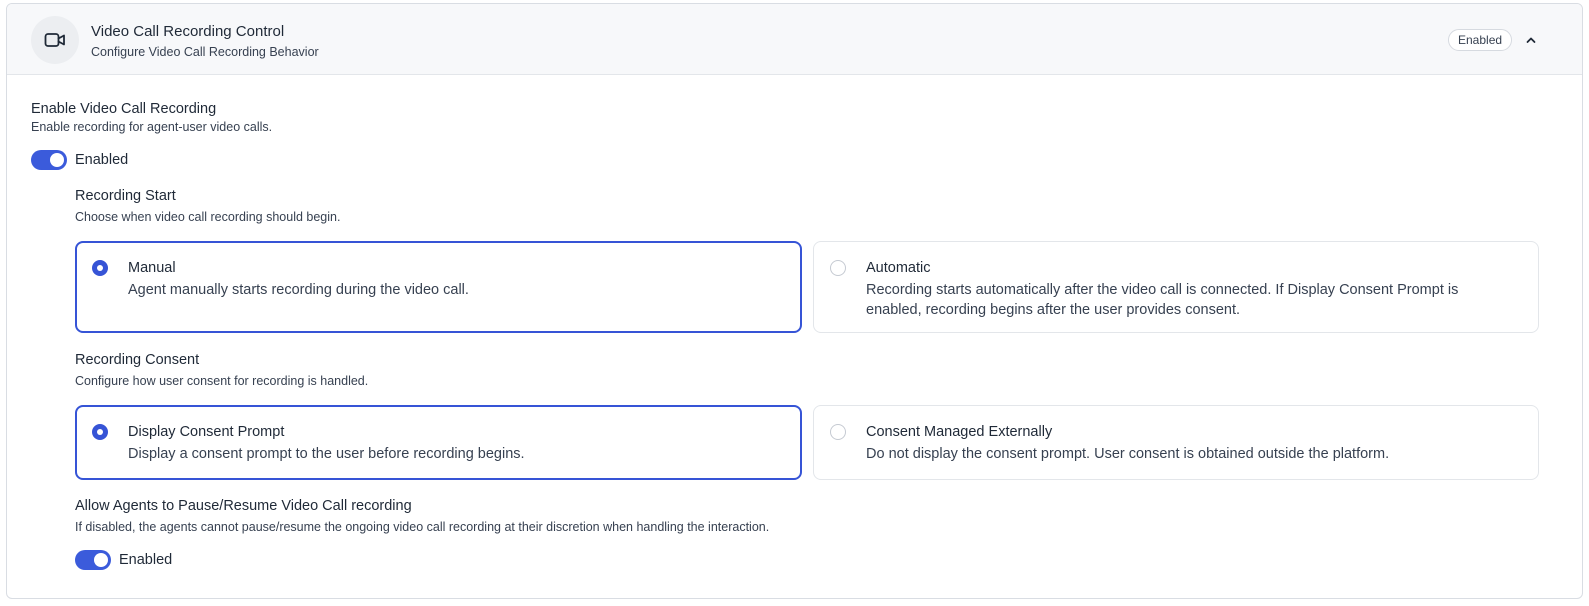 This screenshot has width=1589, height=606. What do you see at coordinates (55, 40) in the screenshot?
I see `video-camera-icon` at bounding box center [55, 40].